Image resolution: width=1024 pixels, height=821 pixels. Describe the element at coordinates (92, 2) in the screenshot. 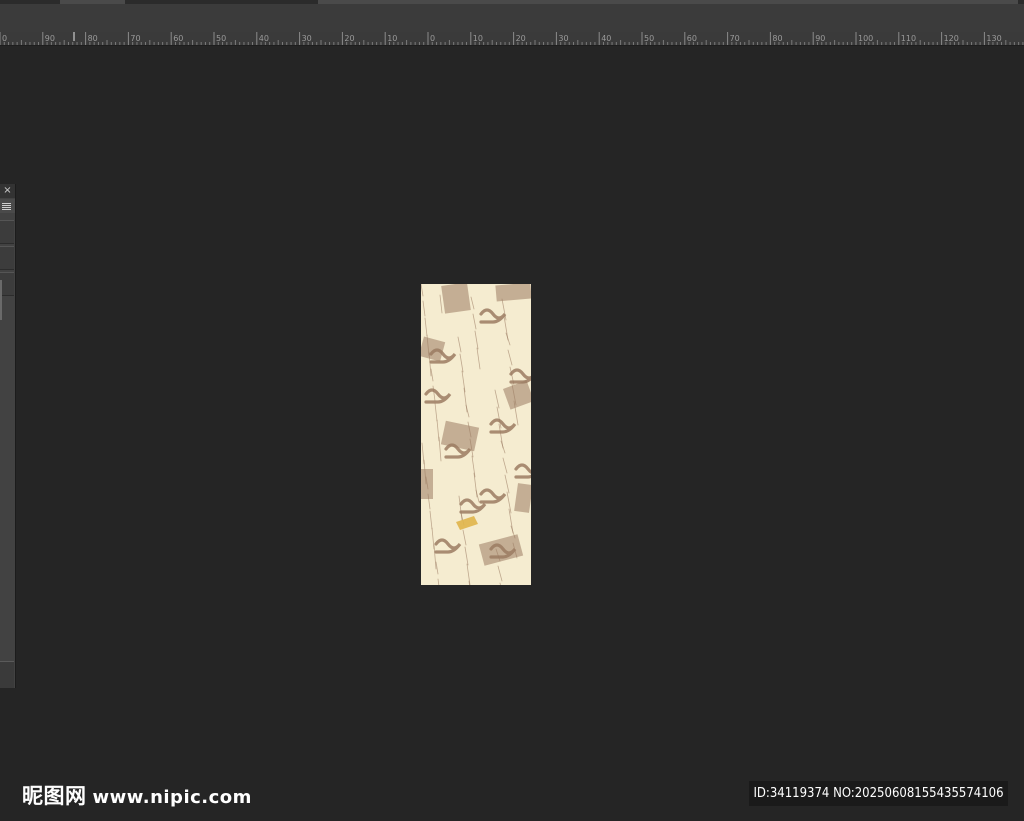

I see `document-tab` at that location.